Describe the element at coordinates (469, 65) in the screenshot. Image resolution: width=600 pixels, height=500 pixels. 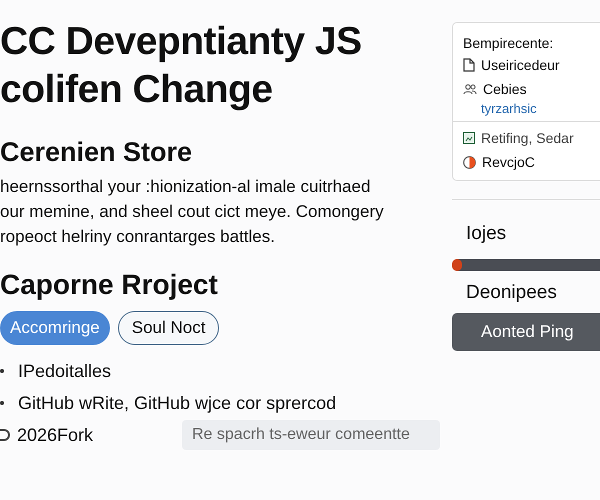
I see `file-icon` at that location.